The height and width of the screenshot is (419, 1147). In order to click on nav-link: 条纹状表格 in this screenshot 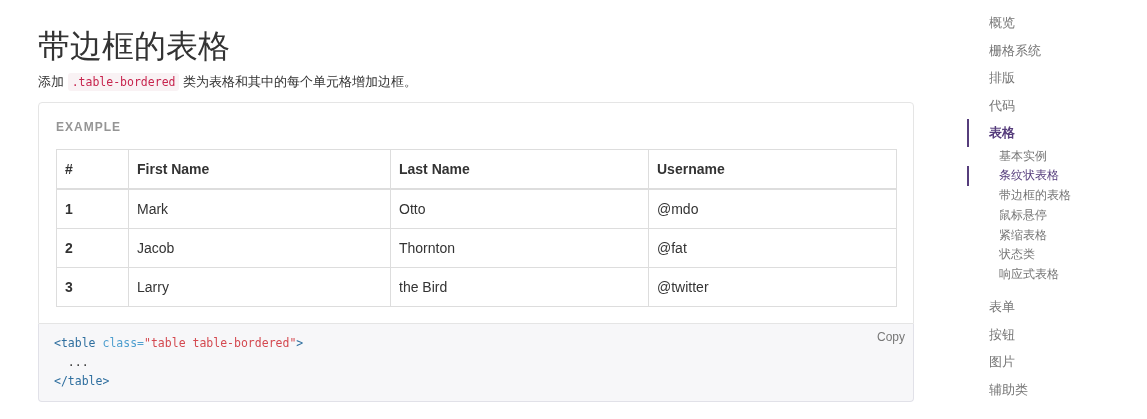, I will do `click(1019, 176)`.